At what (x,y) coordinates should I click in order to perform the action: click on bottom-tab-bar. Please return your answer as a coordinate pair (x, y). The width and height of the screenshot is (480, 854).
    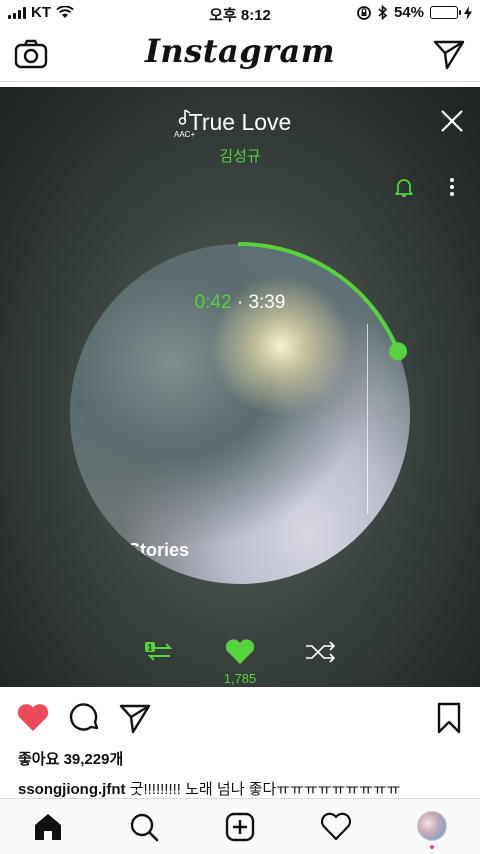
    Looking at the image, I should click on (240, 826).